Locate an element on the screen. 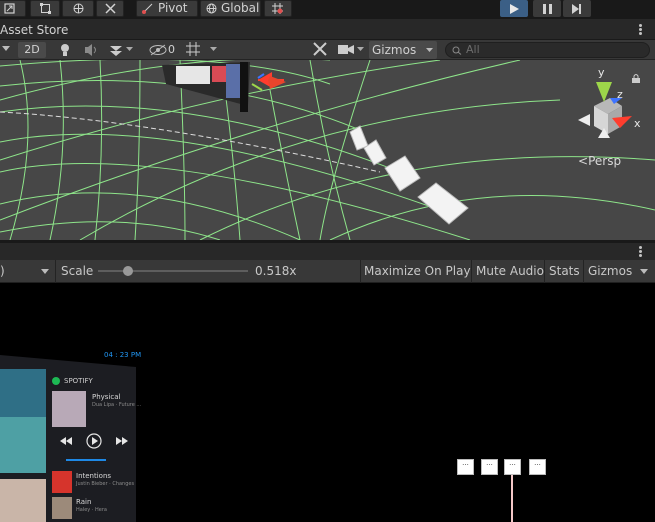 Image resolution: width=655 pixels, height=522 pixels. step-icon is located at coordinates (576, 9).